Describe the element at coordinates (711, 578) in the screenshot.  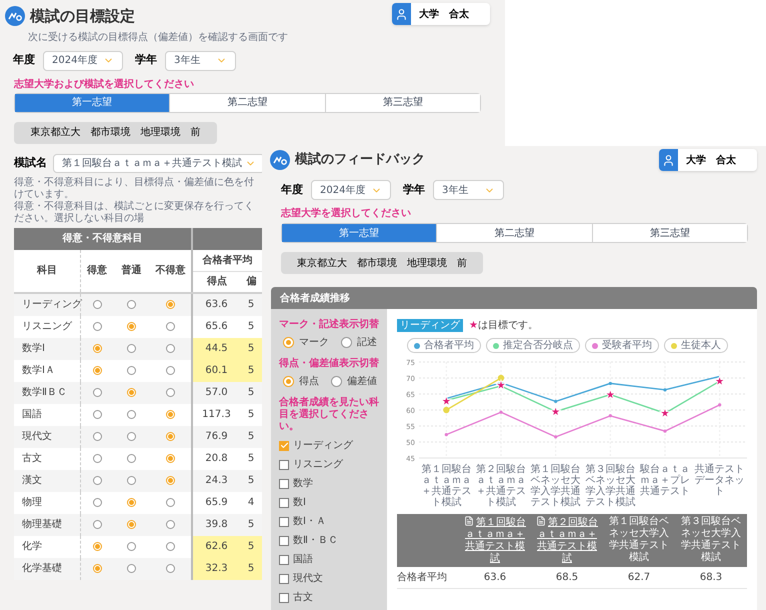
I see `table-cell-text: 68.3` at that location.